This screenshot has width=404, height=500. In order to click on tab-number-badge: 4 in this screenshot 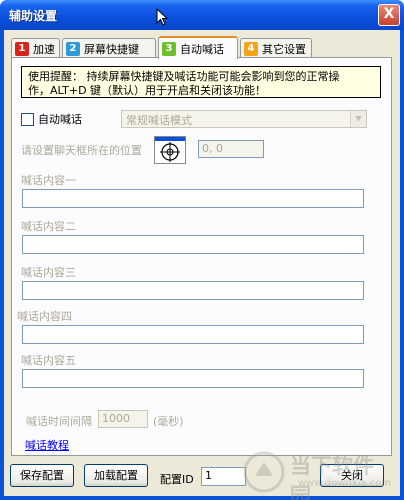, I will do `click(251, 48)`.